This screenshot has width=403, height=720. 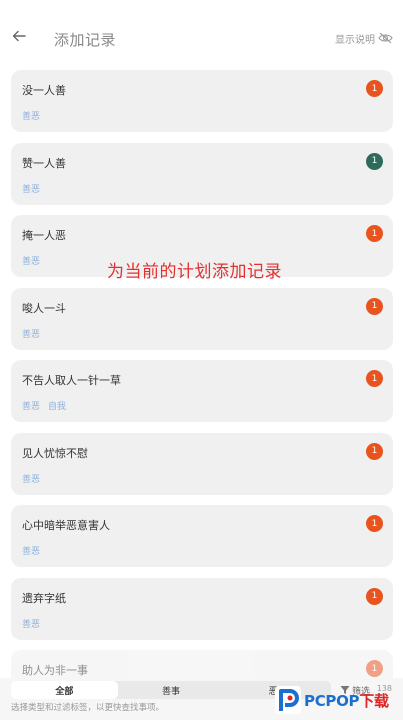 What do you see at coordinates (202, 173) in the screenshot?
I see `record-card: 赞一人善善恶 1` at bounding box center [202, 173].